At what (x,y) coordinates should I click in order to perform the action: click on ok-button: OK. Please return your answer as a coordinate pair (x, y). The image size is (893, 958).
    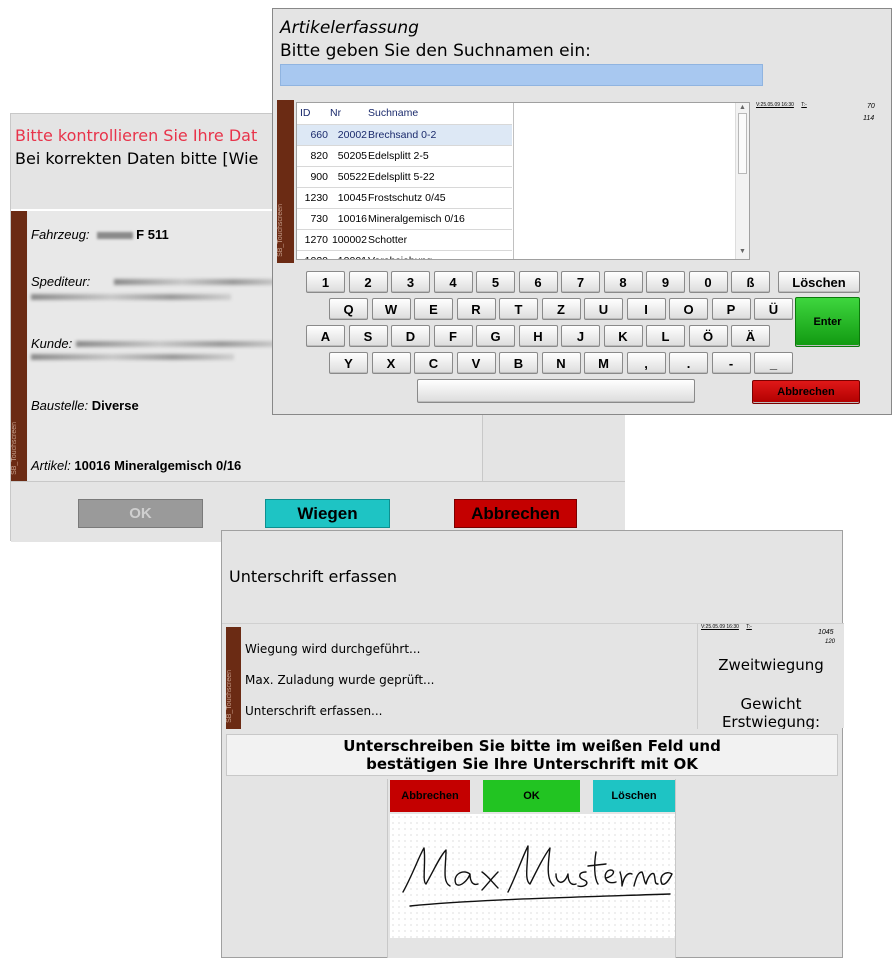
    Looking at the image, I should click on (140, 513).